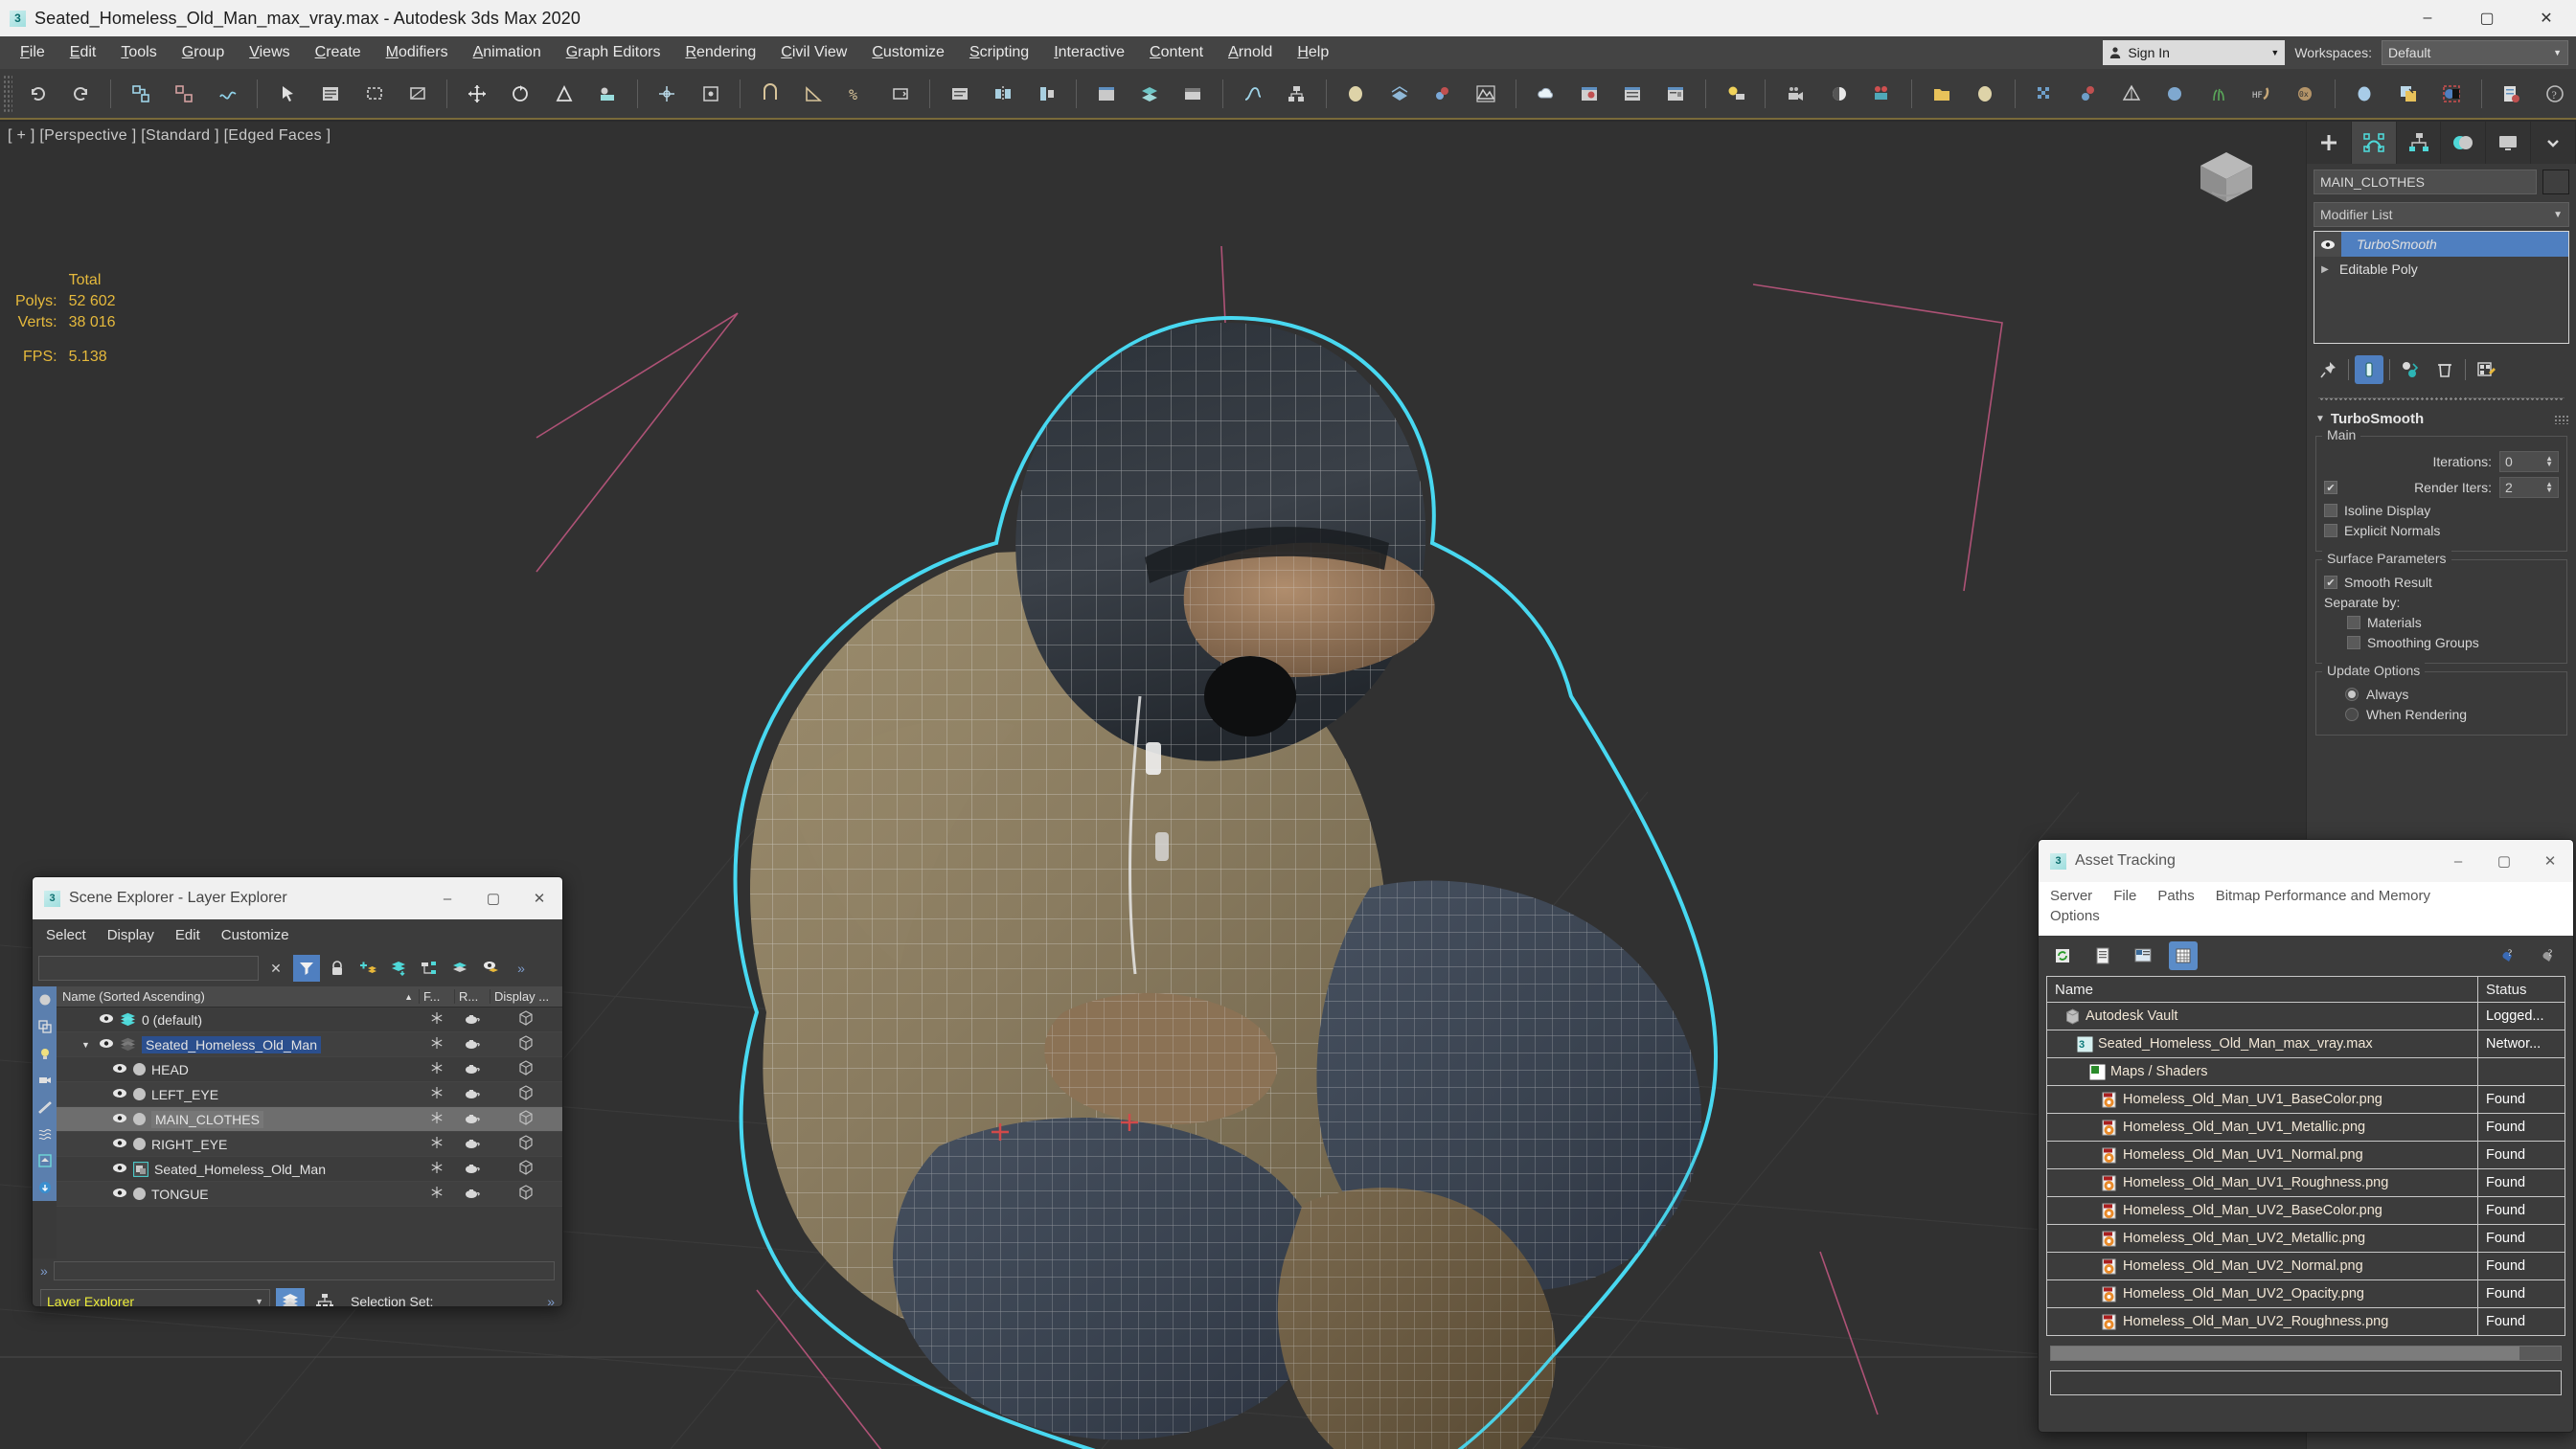 This screenshot has height=1449, width=2576. I want to click on asset-row: Homeless_Old_Man_UV1_Metallic.png Found, so click(2306, 1127).